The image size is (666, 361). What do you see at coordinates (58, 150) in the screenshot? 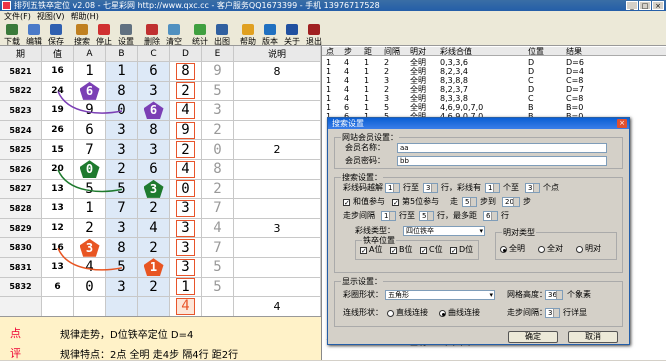
I see `grid-cell-zhi: 15` at bounding box center [58, 150].